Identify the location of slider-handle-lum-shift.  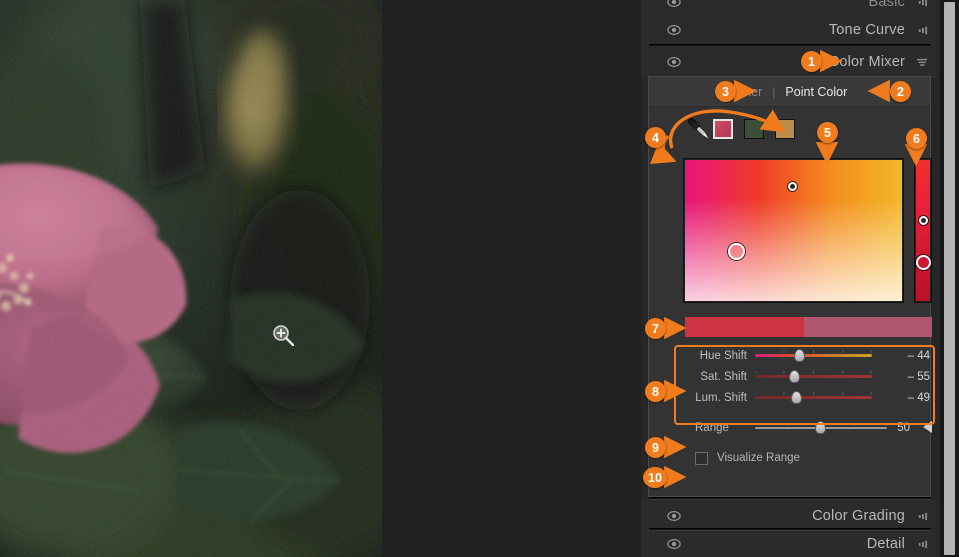
(796, 397).